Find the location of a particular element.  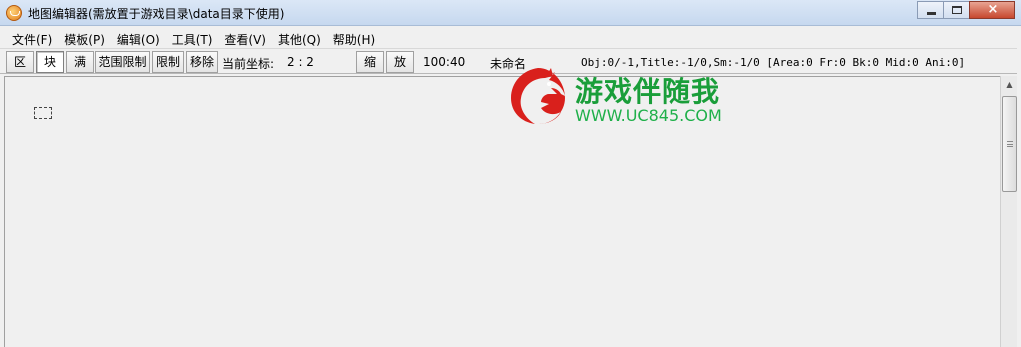

menu-edit: 编辑(O) is located at coordinates (138, 38).